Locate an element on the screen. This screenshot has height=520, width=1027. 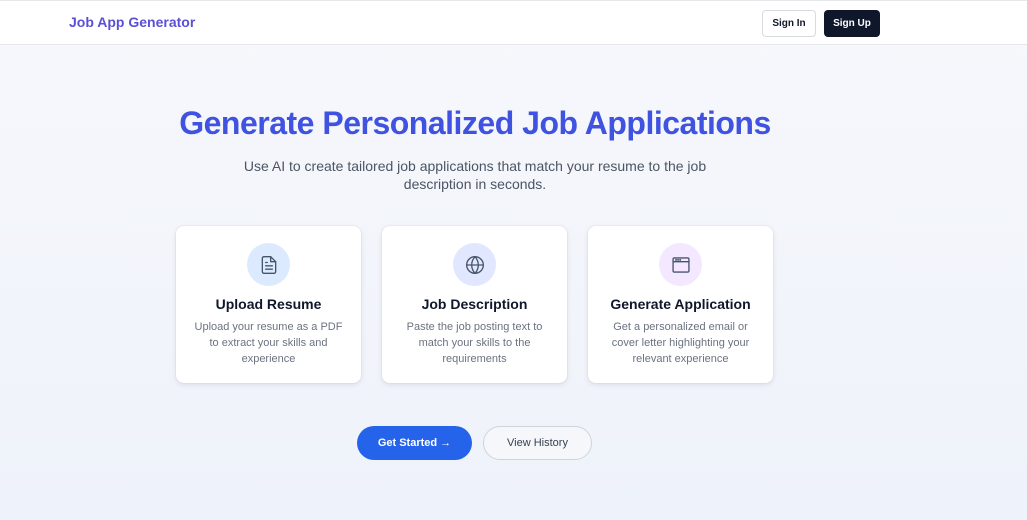
feature-card-title: Job Description is located at coordinates (474, 304).